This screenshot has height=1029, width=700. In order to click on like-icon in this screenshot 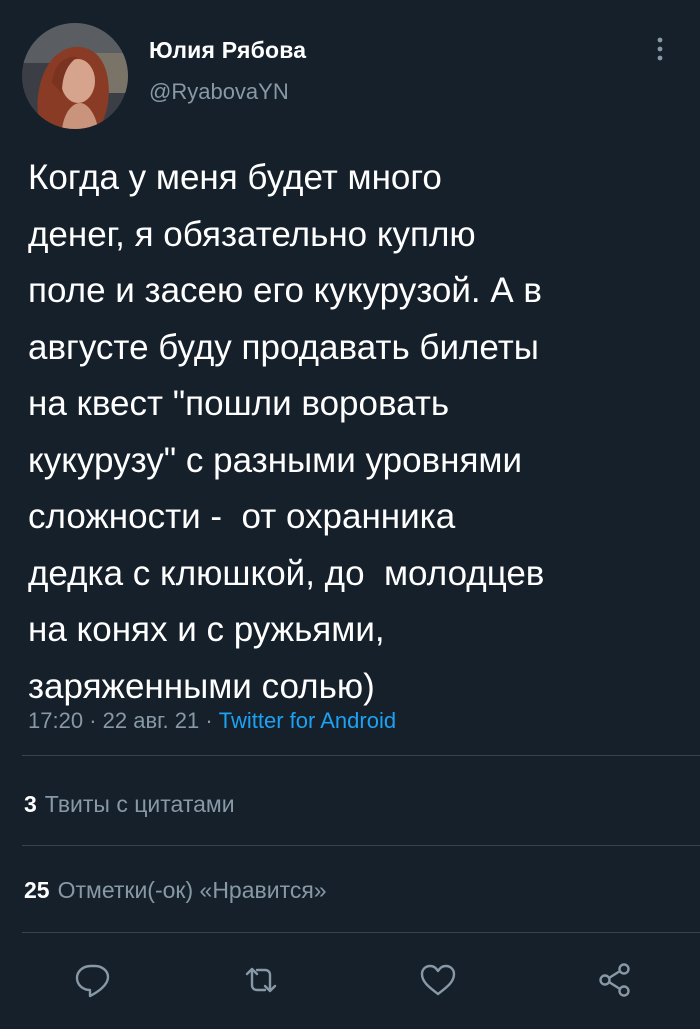, I will do `click(438, 980)`.